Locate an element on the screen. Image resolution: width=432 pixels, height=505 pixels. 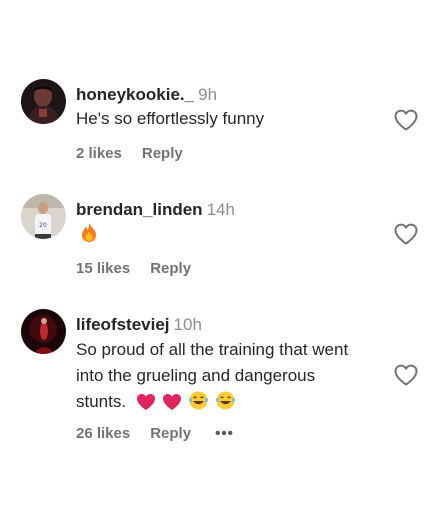
avatar is located at coordinates (43, 331).